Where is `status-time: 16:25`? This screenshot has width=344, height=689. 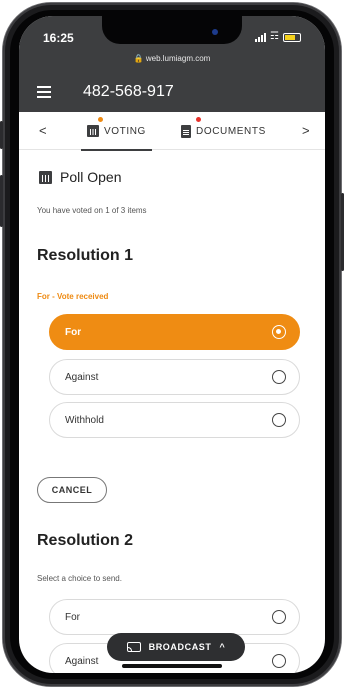 status-time: 16:25 is located at coordinates (58, 38).